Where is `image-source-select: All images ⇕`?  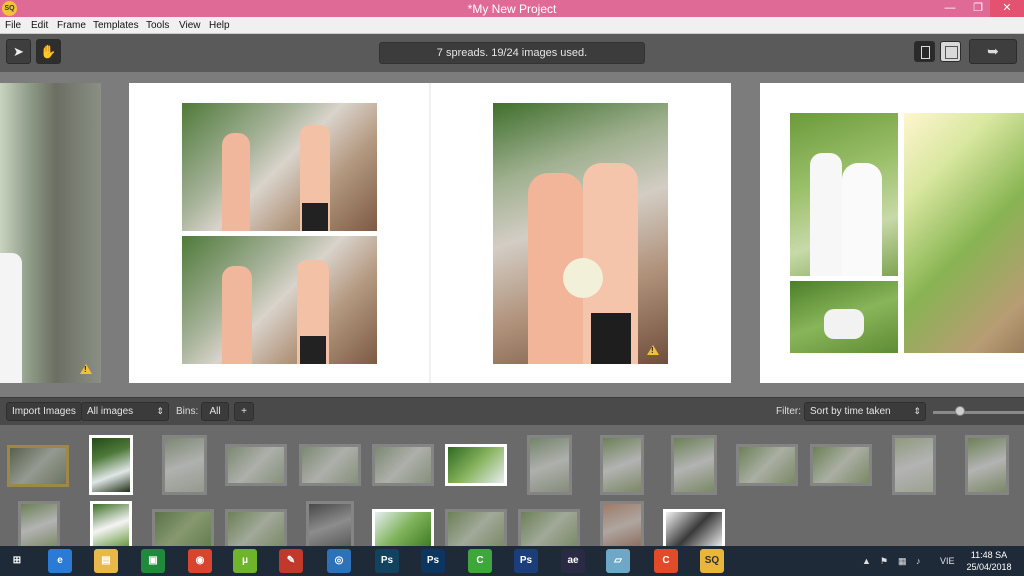
image-source-select: All images ⇕ is located at coordinates (125, 411).